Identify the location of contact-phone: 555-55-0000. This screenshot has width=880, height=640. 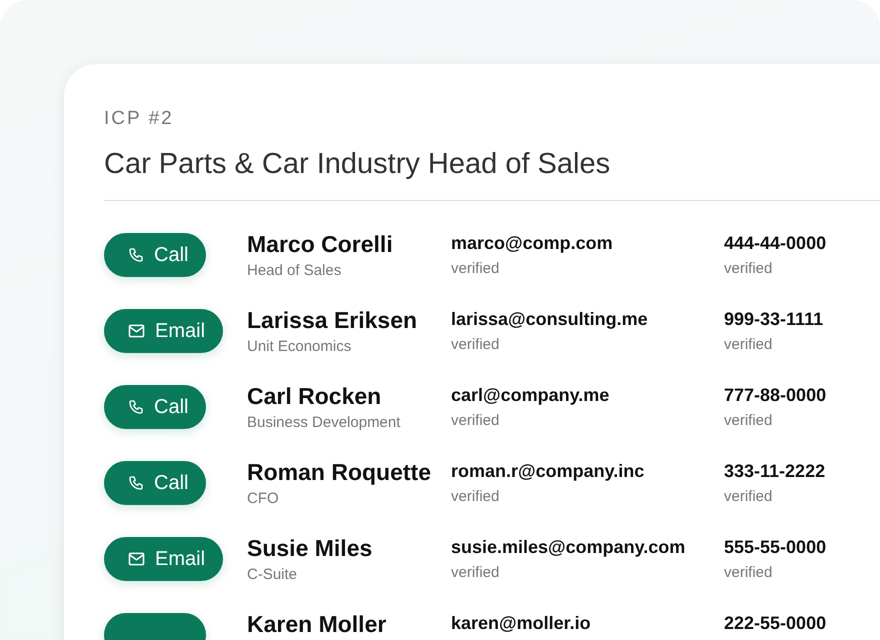
(776, 547).